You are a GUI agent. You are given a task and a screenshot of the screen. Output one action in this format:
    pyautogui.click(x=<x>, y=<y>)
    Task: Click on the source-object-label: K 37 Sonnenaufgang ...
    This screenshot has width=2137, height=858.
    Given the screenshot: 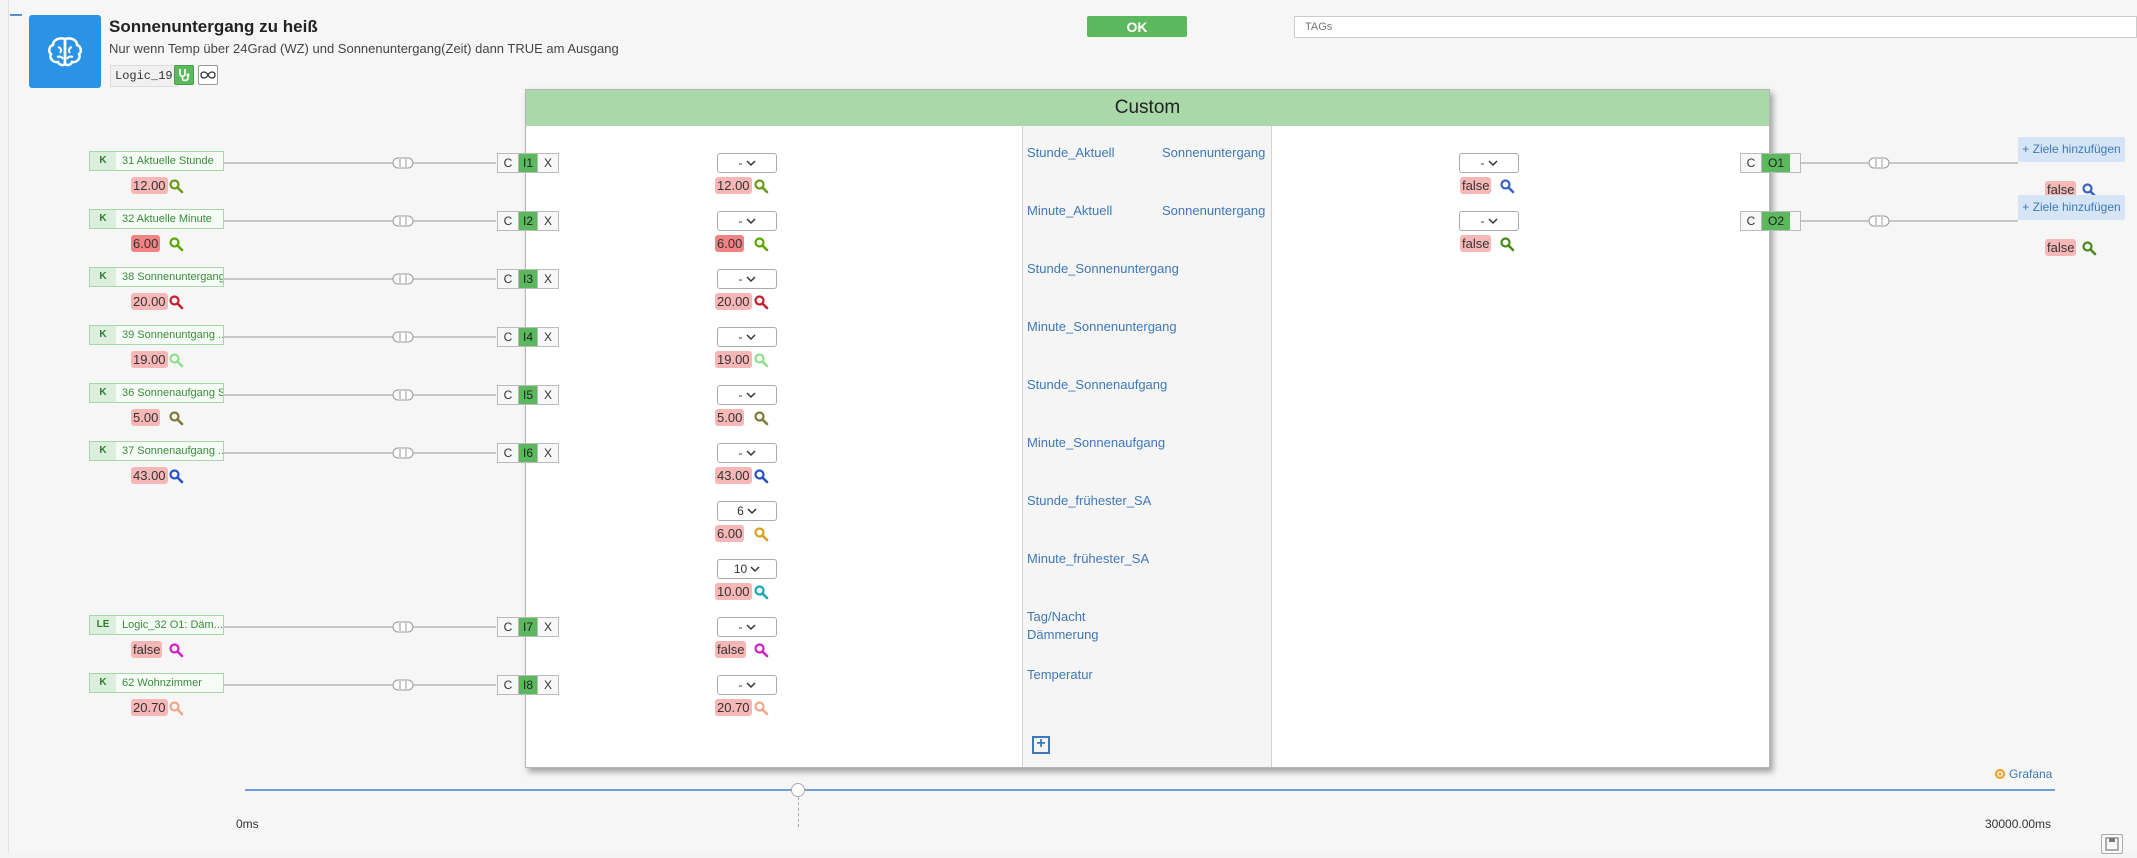 What is the action you would take?
    pyautogui.click(x=156, y=451)
    